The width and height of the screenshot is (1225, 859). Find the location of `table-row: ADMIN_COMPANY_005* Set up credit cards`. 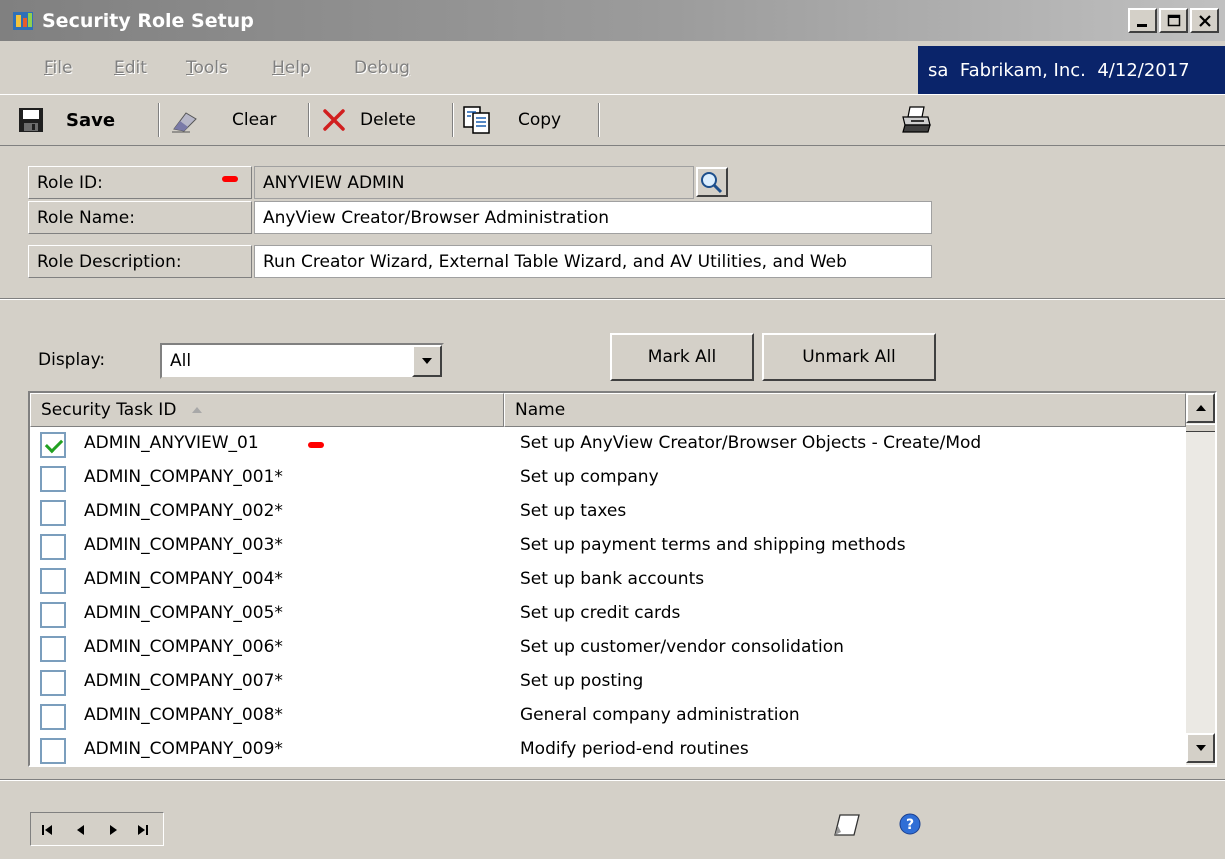

table-row: ADMIN_COMPANY_005* Set up credit cards is located at coordinates (608, 614).